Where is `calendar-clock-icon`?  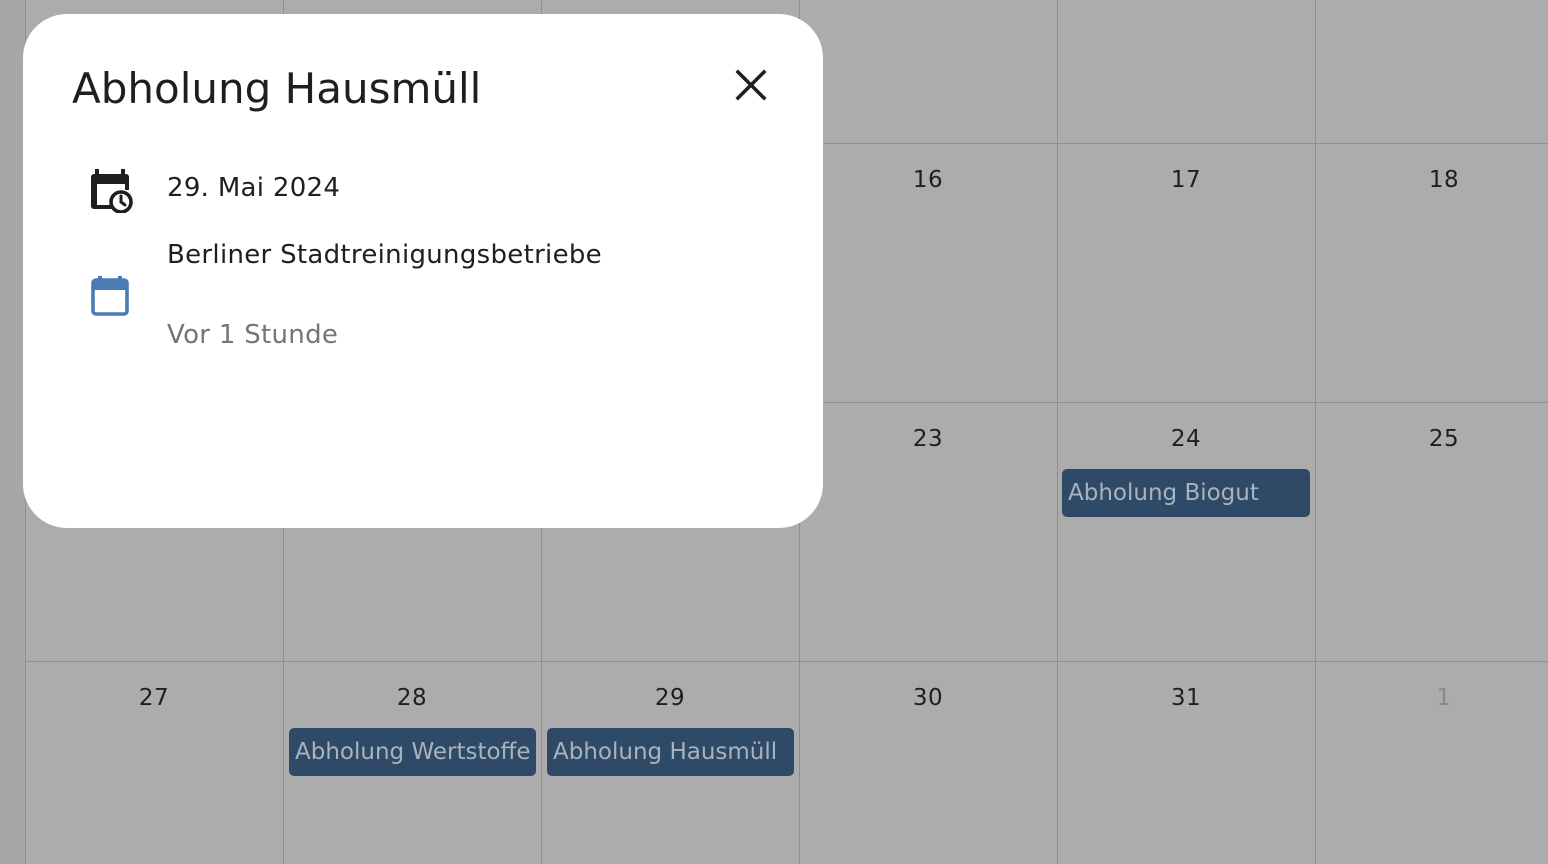
calendar-clock-icon is located at coordinates (112, 191).